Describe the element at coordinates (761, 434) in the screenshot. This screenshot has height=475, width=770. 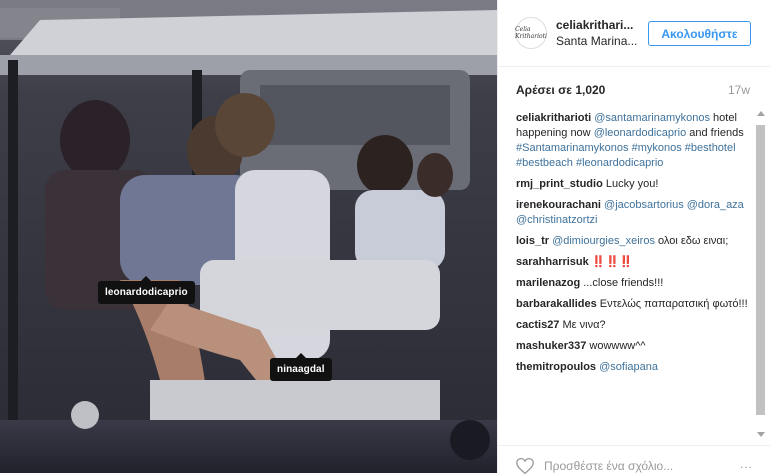
I see `scroll-down-arrow-icon` at that location.